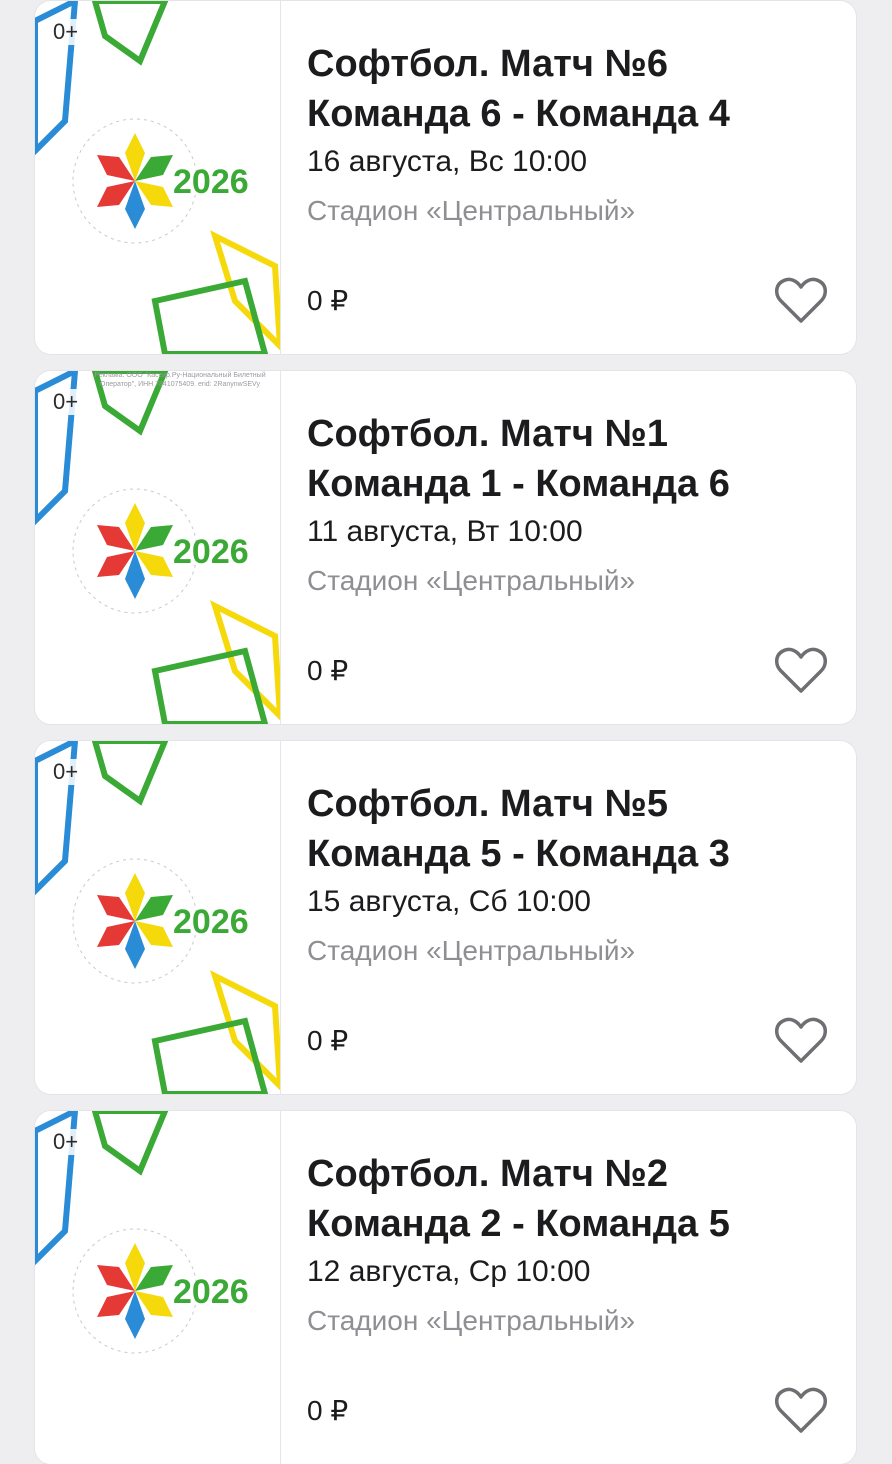  What do you see at coordinates (487, 64) in the screenshot?
I see `event-title-line1: Софтбол. Матч №6` at bounding box center [487, 64].